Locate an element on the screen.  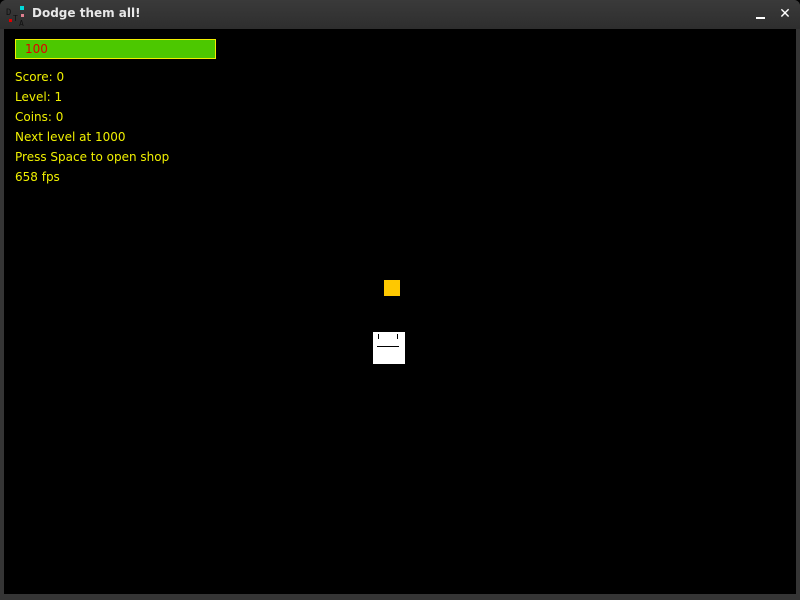
player-right-eye is located at coordinates (397, 336).